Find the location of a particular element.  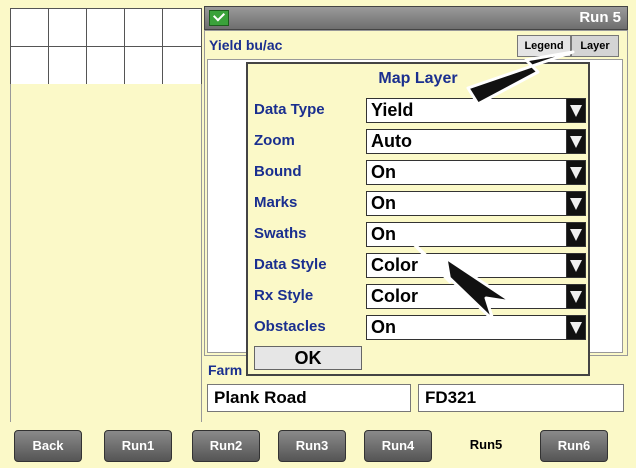

row-data-style: Data Style Color is located at coordinates (418, 265).